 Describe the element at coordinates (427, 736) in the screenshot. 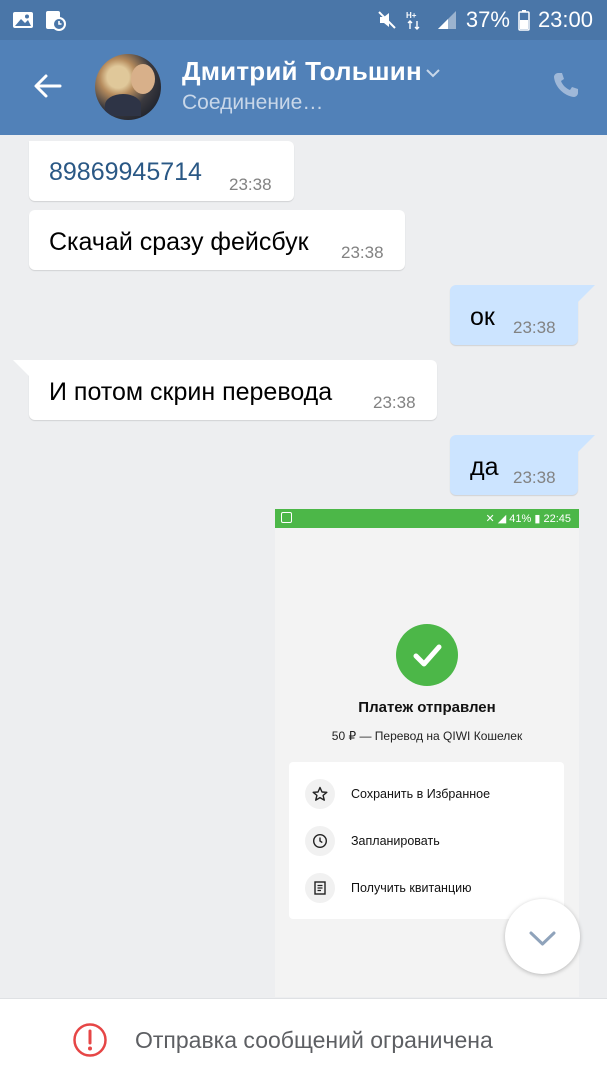

I see `payment-subtitle: 50 ₽ — Перевод на QIWI Кошелек` at that location.